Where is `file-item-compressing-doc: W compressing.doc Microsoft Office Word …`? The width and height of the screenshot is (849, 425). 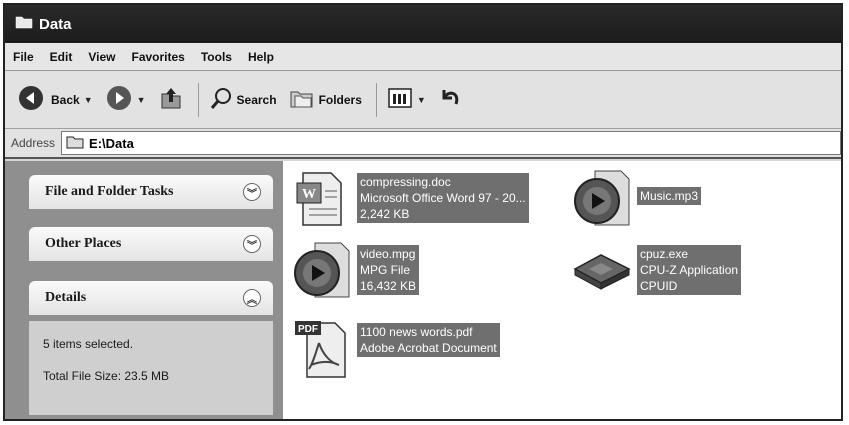 file-item-compressing-doc: W compressing.doc Microsoft Office Word … is located at coordinates (410, 200).